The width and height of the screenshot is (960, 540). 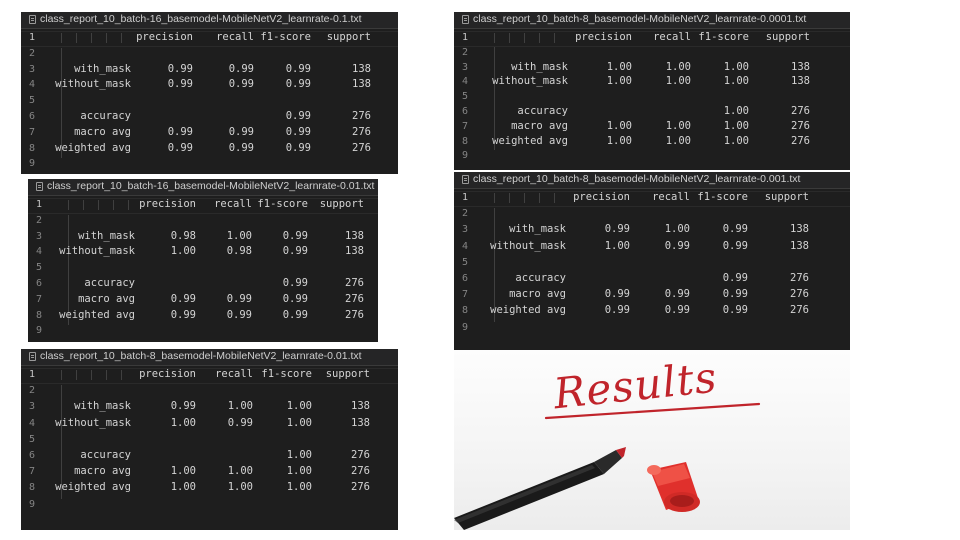 What do you see at coordinates (39, 299) in the screenshot?
I see `line-number: 7` at bounding box center [39, 299].